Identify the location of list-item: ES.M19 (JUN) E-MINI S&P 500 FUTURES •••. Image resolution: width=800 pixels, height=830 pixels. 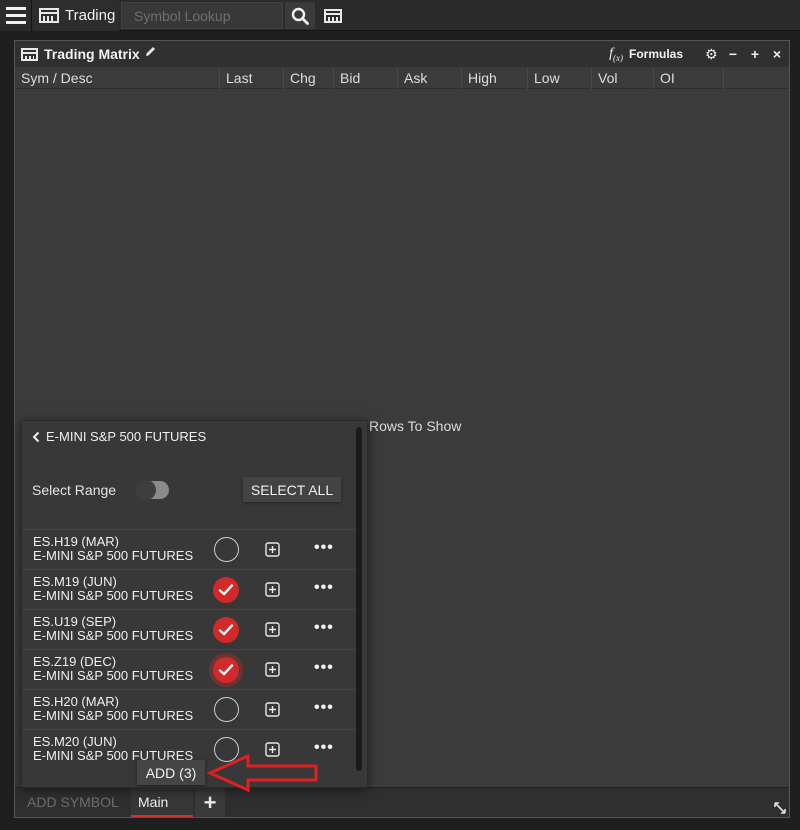
(189, 589).